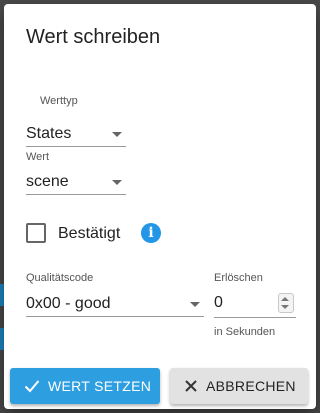 Image resolution: width=320 pixels, height=413 pixels. I want to click on cancel-label: ABBRECHEN, so click(251, 386).